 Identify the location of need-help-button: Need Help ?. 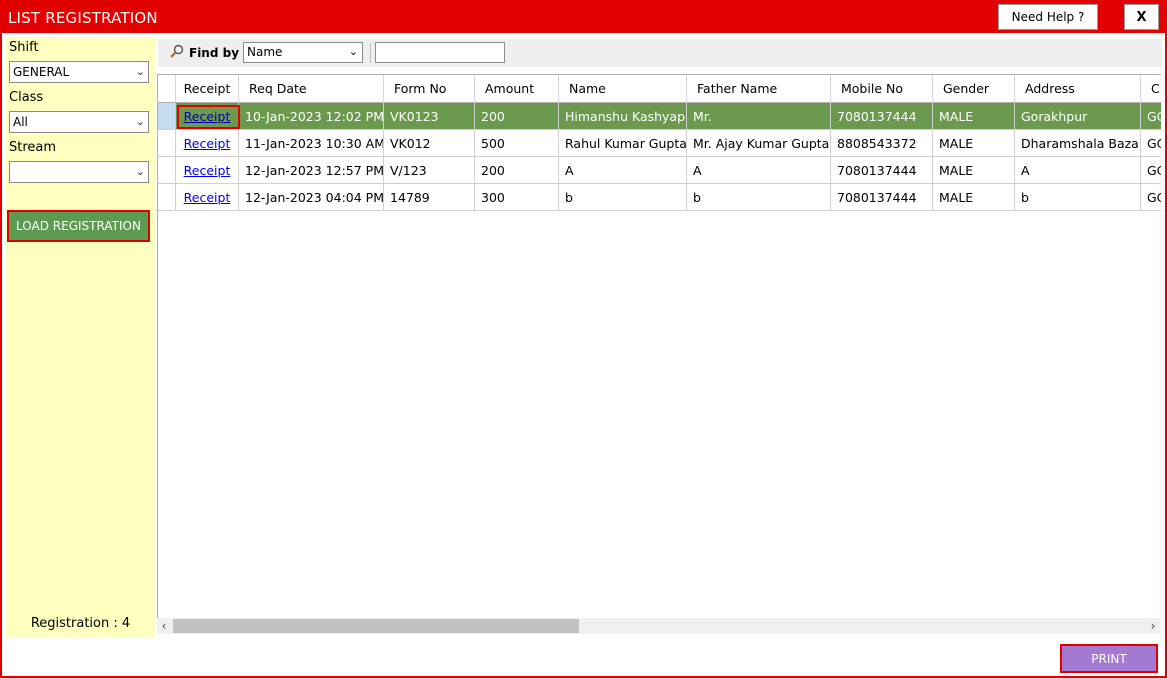
(1048, 17).